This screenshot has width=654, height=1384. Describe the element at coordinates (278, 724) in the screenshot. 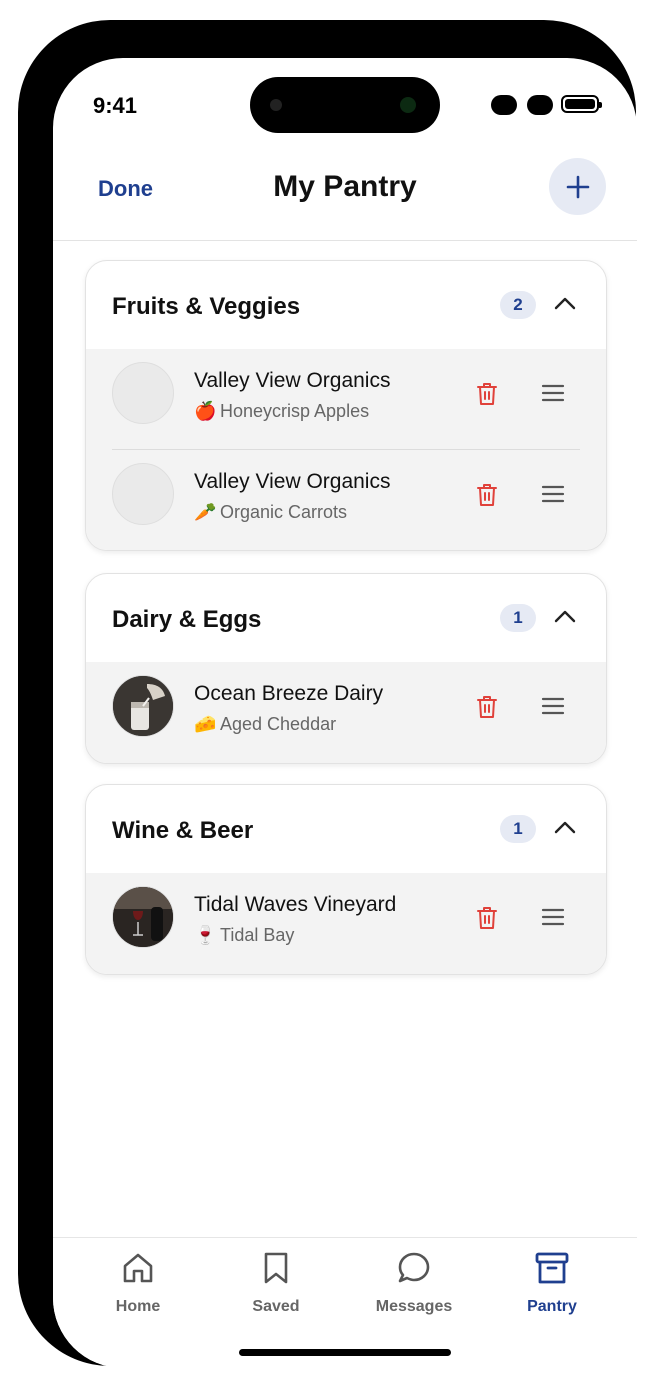

I see `product-name: Aged Cheddar` at that location.